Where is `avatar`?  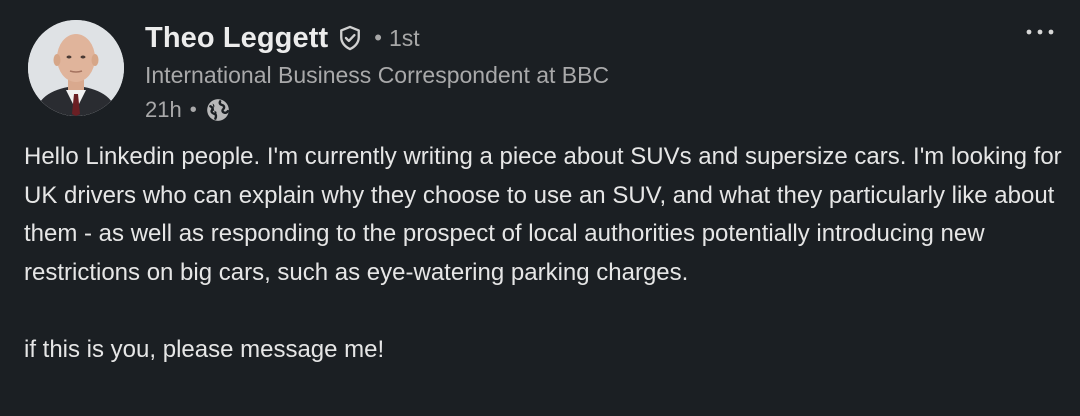
avatar is located at coordinates (76, 68).